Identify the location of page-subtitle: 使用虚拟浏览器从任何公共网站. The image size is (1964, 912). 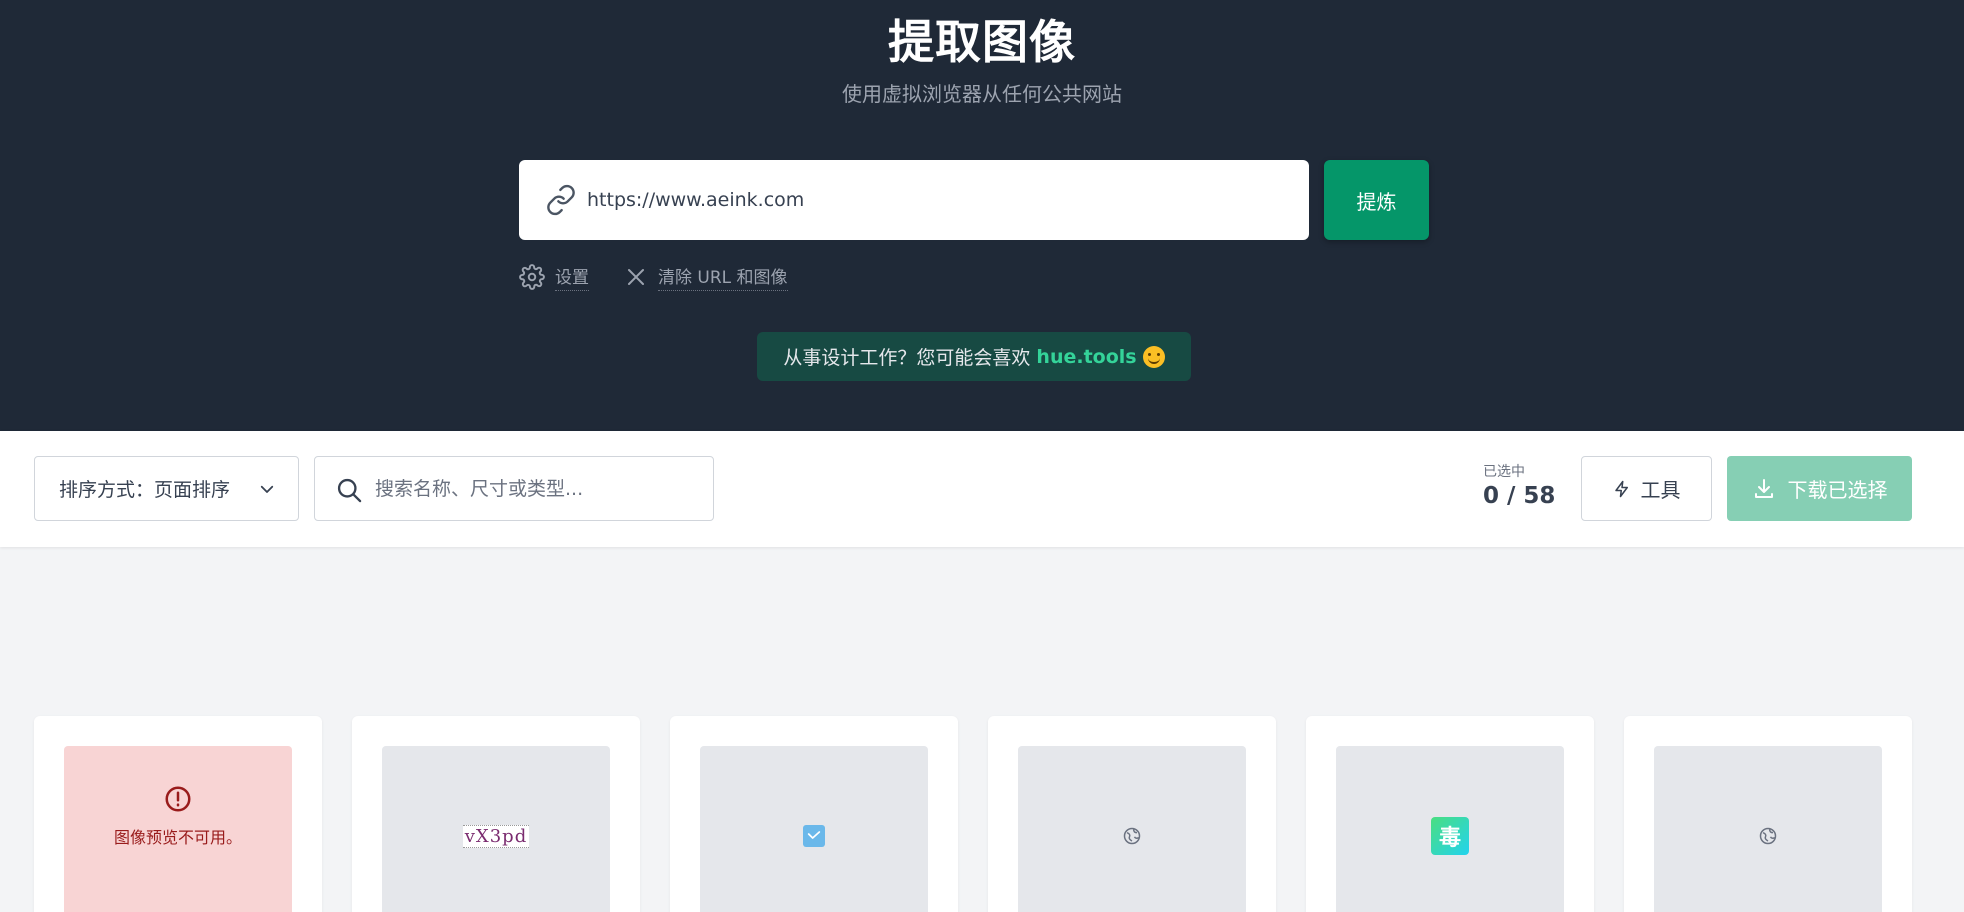
(982, 94).